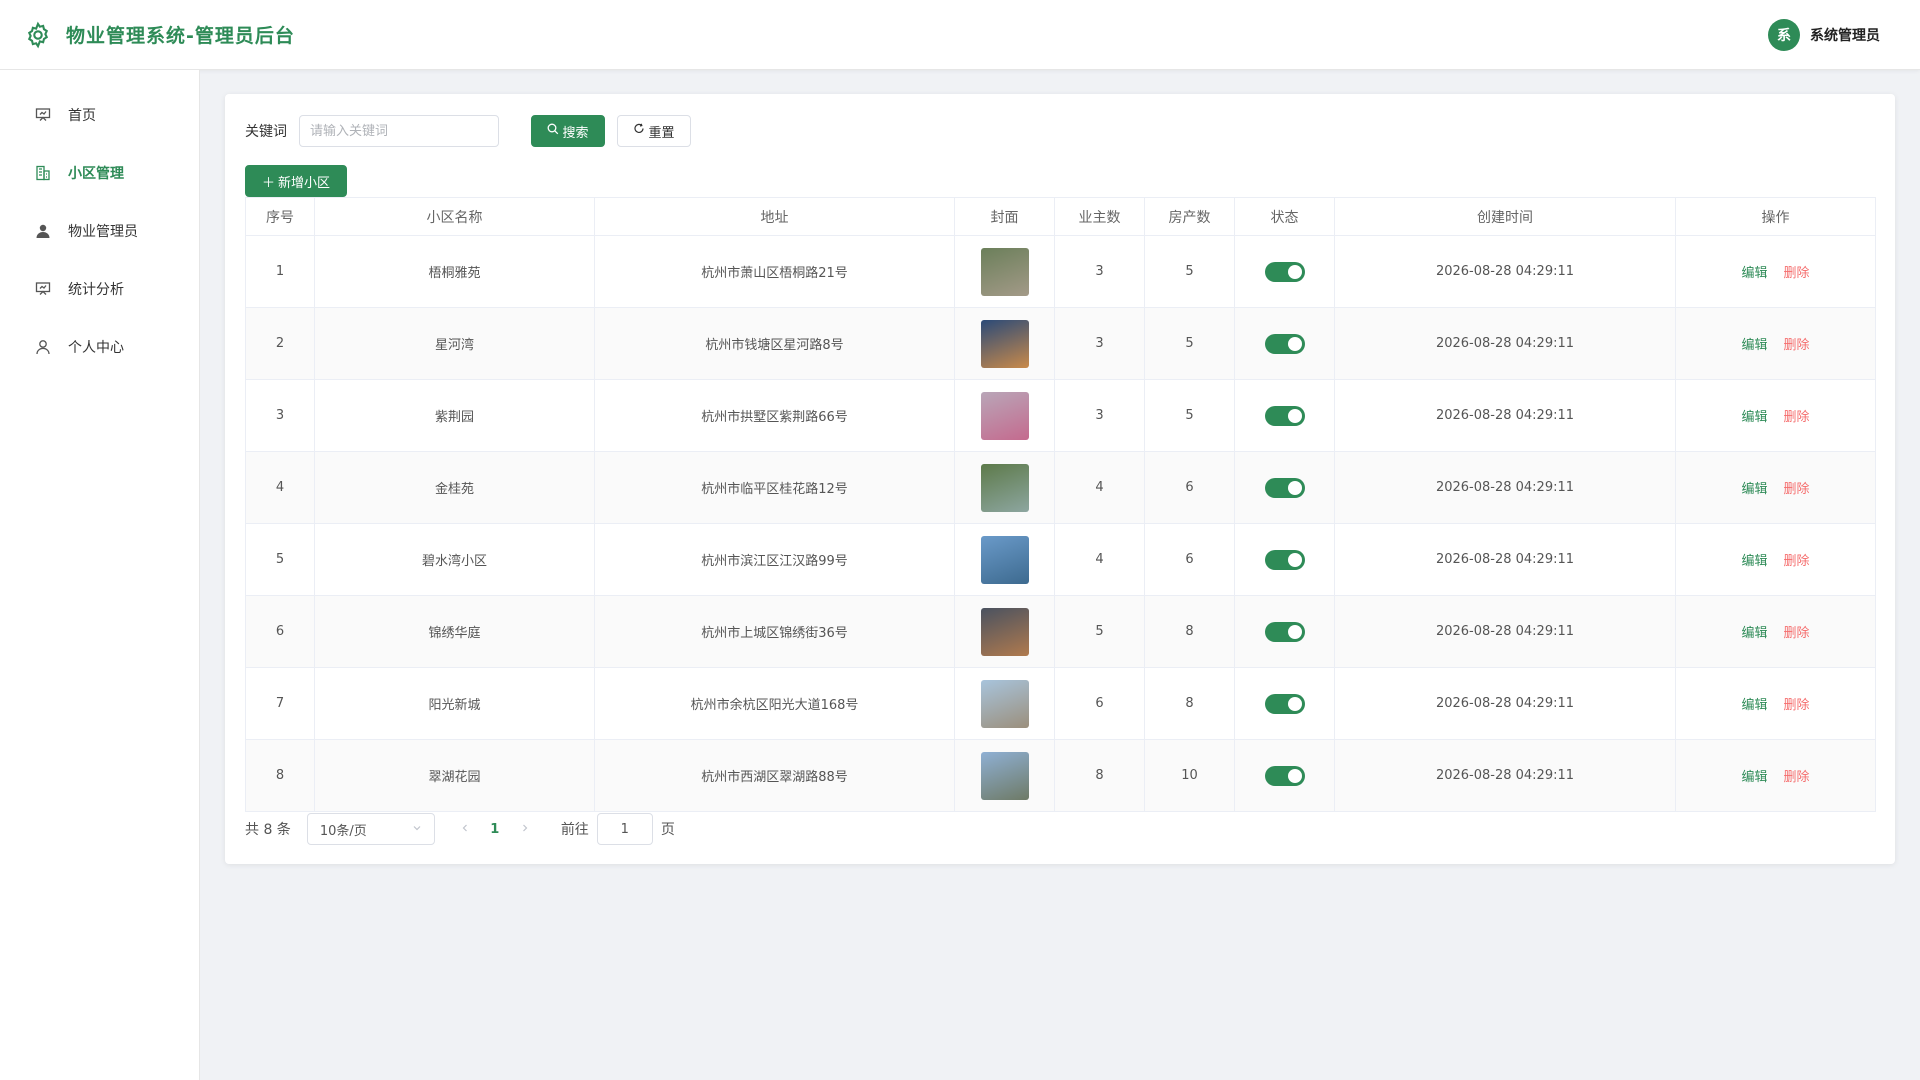 The width and height of the screenshot is (1920, 1080). Describe the element at coordinates (266, 132) in the screenshot. I see `keyword-label: 关键词` at that location.